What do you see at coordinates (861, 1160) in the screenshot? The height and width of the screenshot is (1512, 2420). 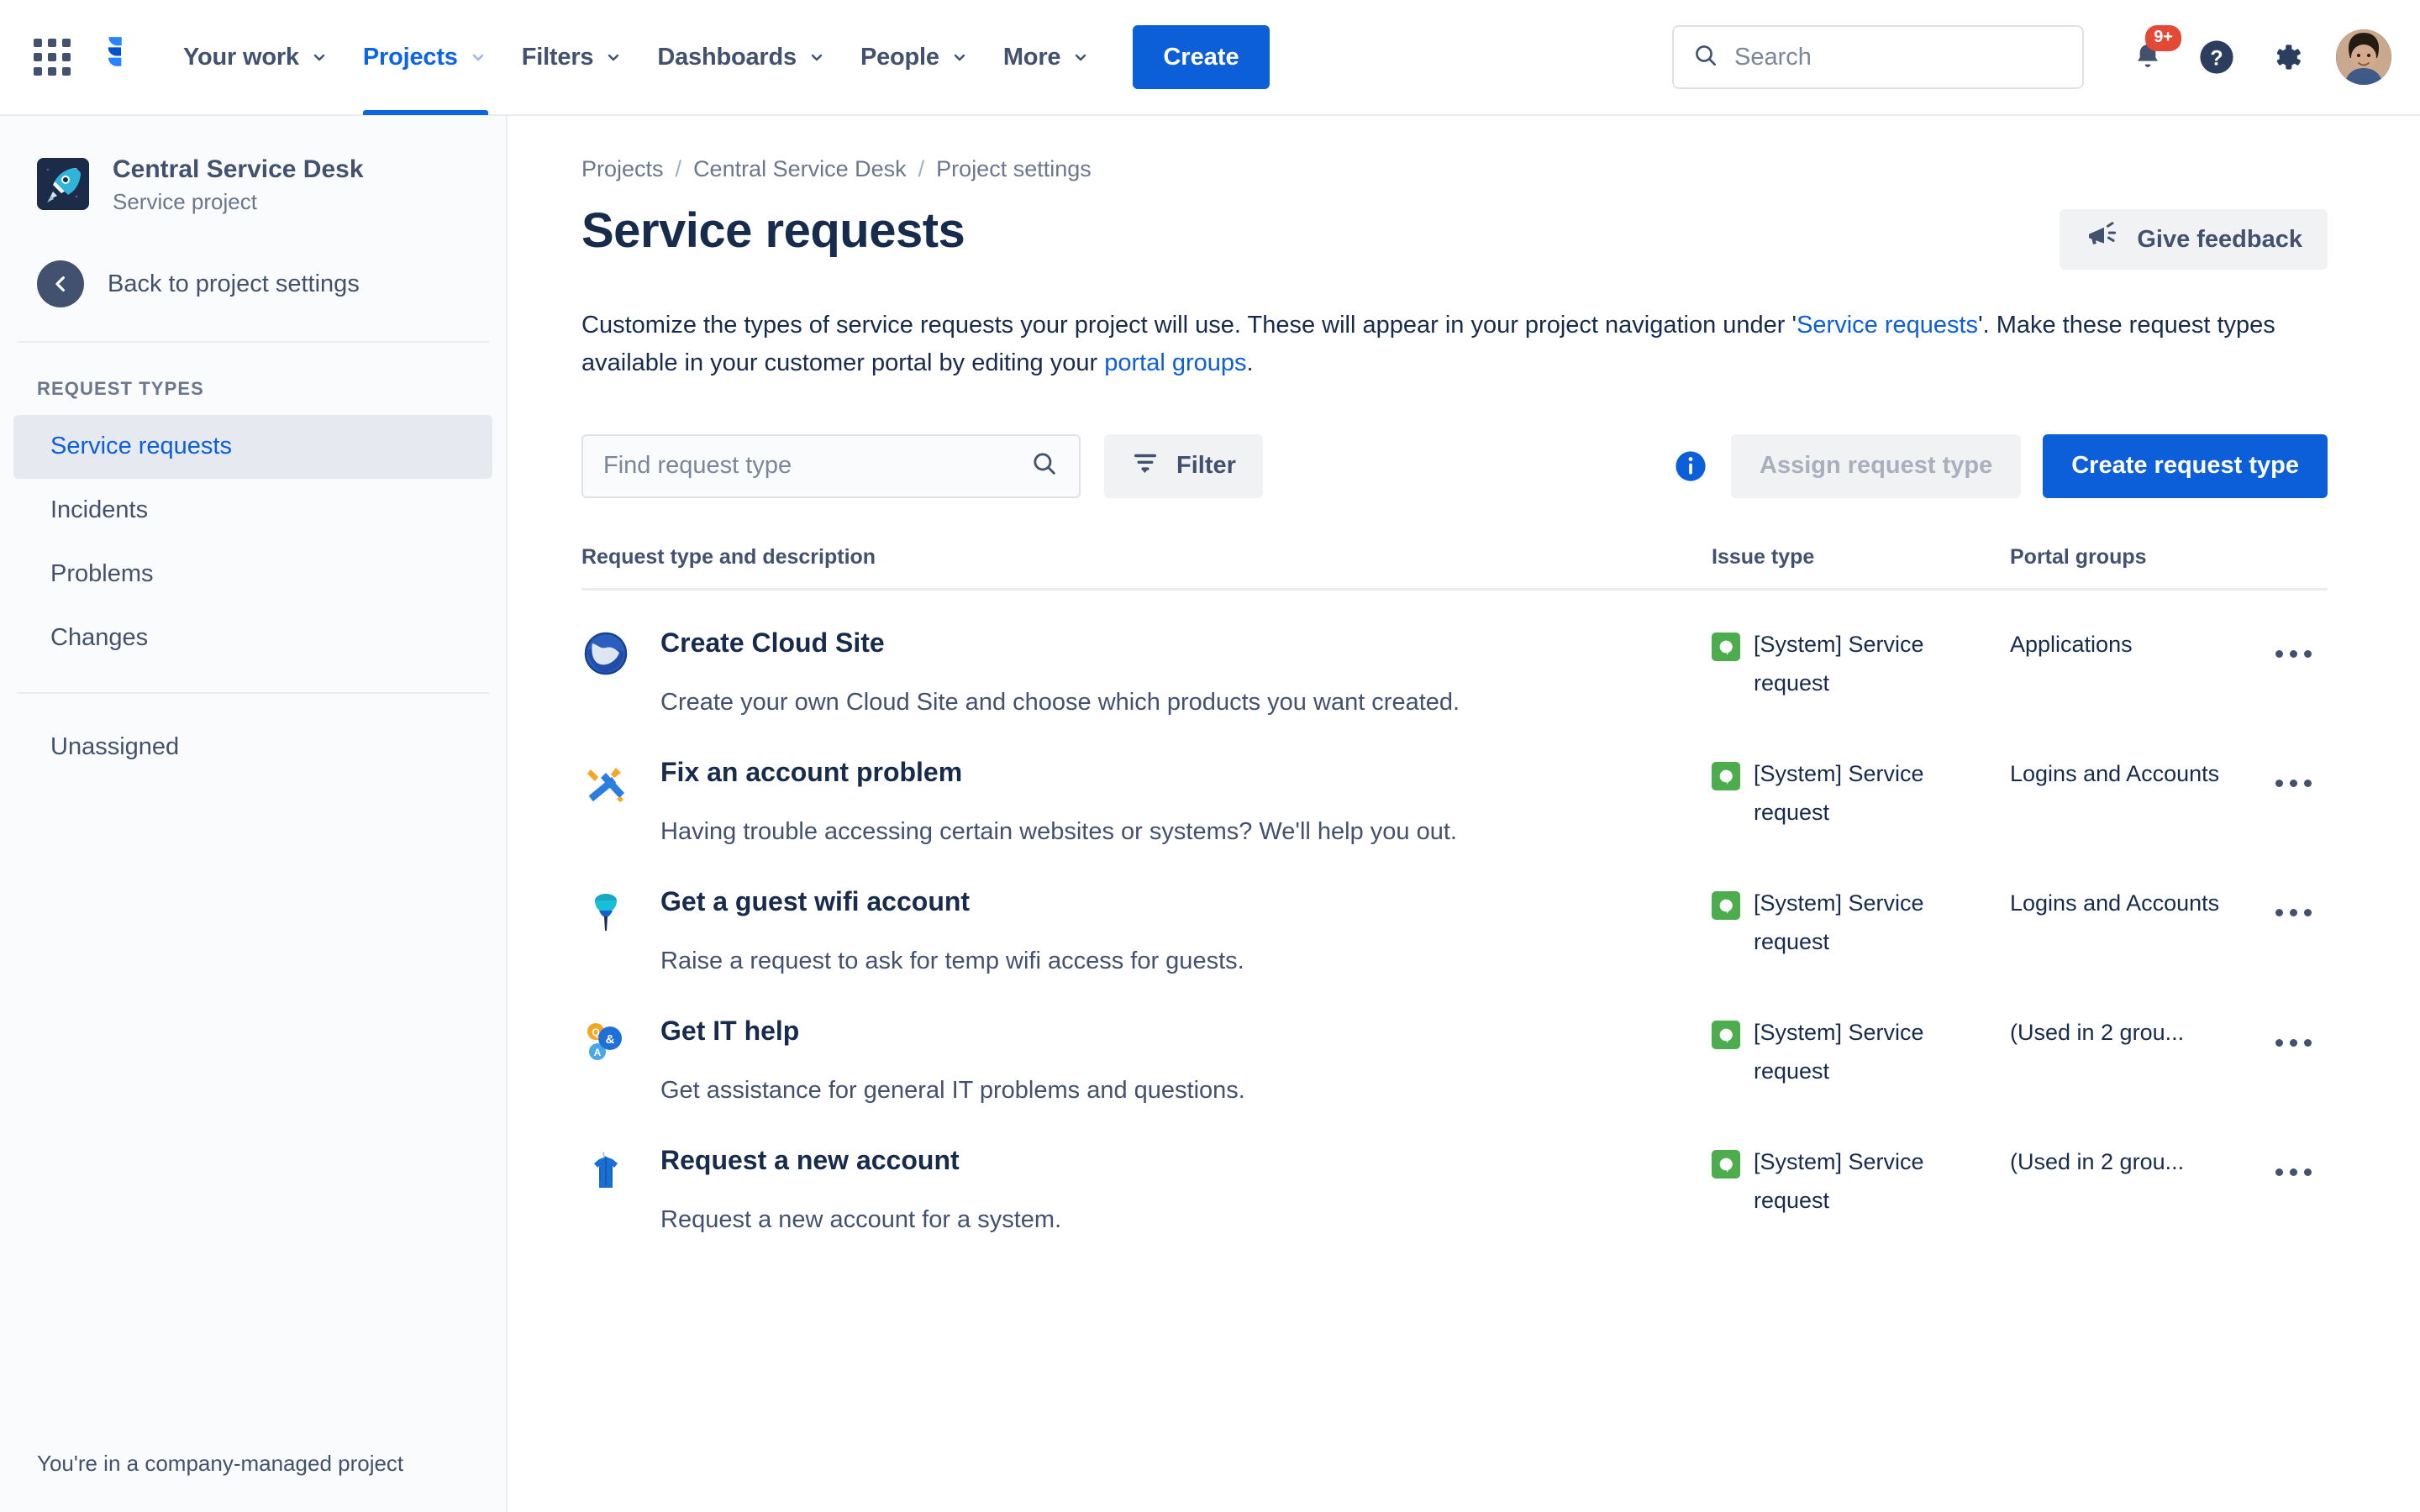 I see `request-type-title: Request a new account` at bounding box center [861, 1160].